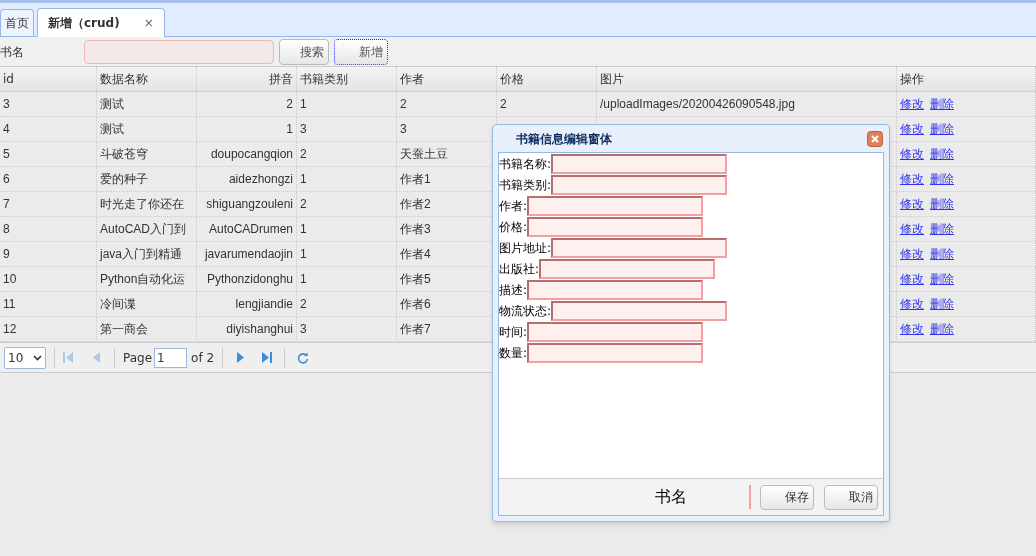 This screenshot has width=1036, height=556. I want to click on table-cell-text: 时光走了你还在, so click(142, 204).